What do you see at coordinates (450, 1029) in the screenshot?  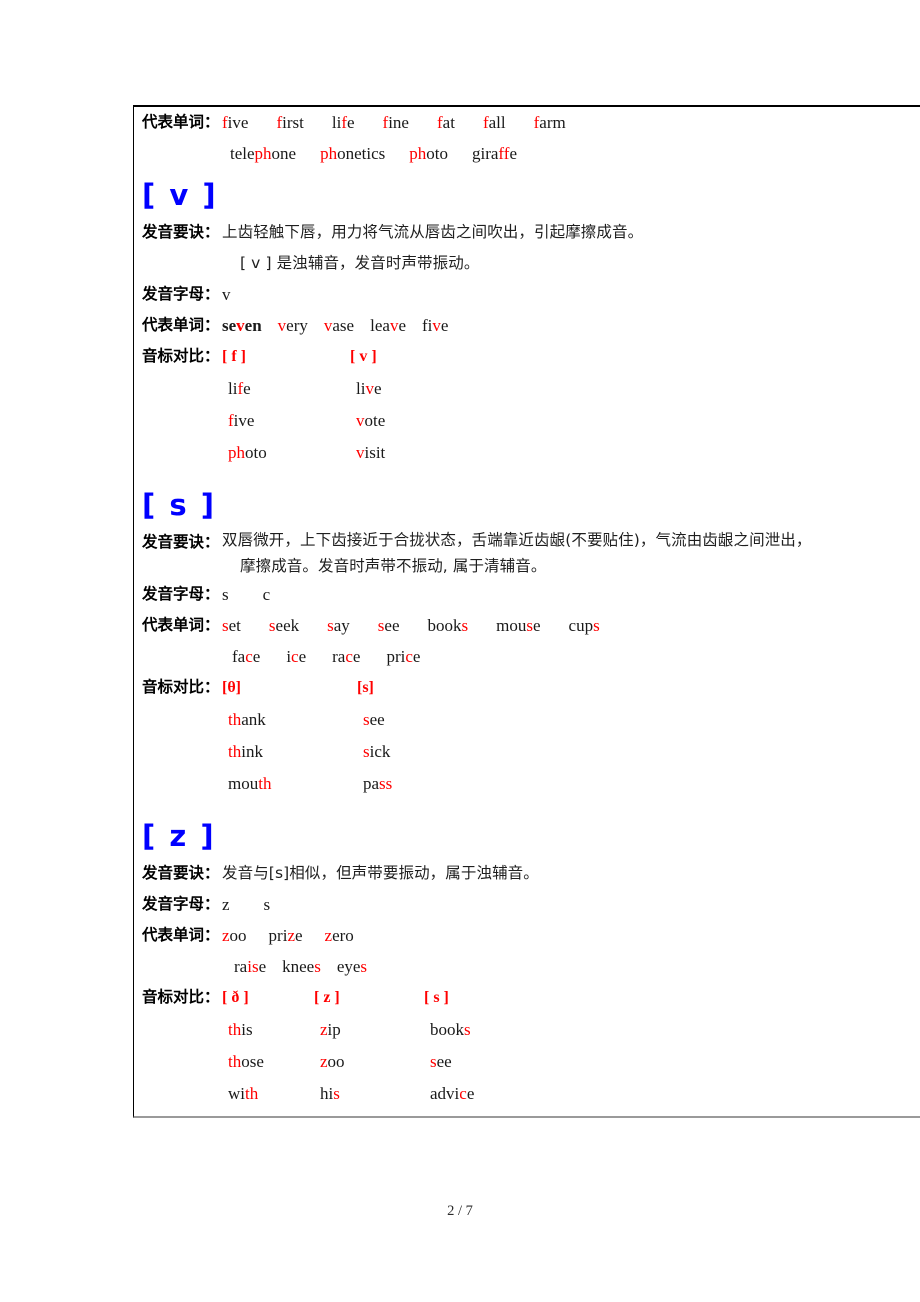 I see `word: books` at bounding box center [450, 1029].